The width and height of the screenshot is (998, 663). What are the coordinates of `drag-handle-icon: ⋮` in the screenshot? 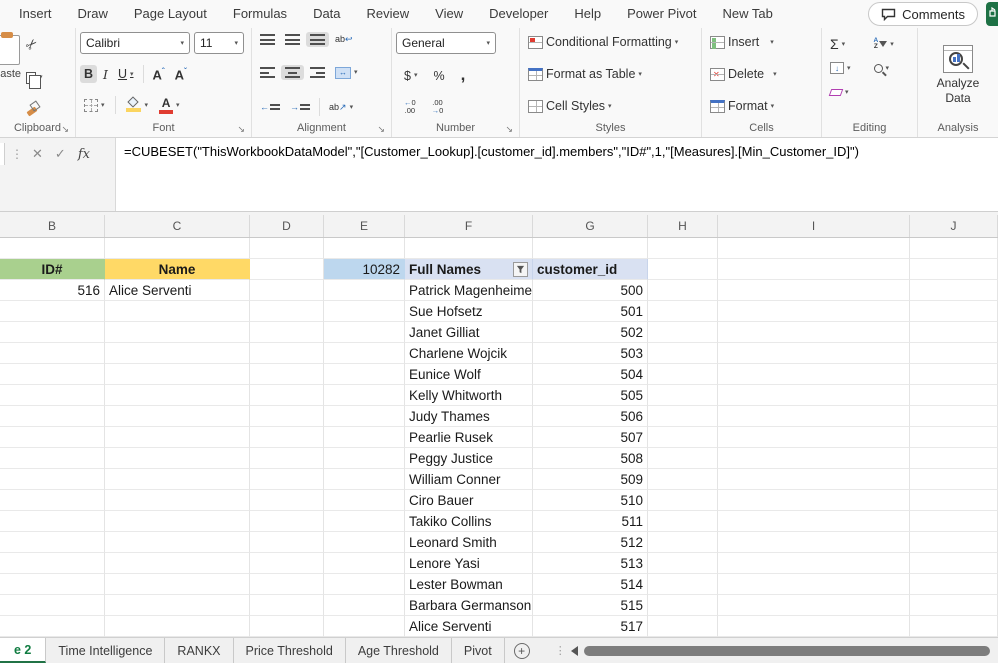 It's located at (17, 154).